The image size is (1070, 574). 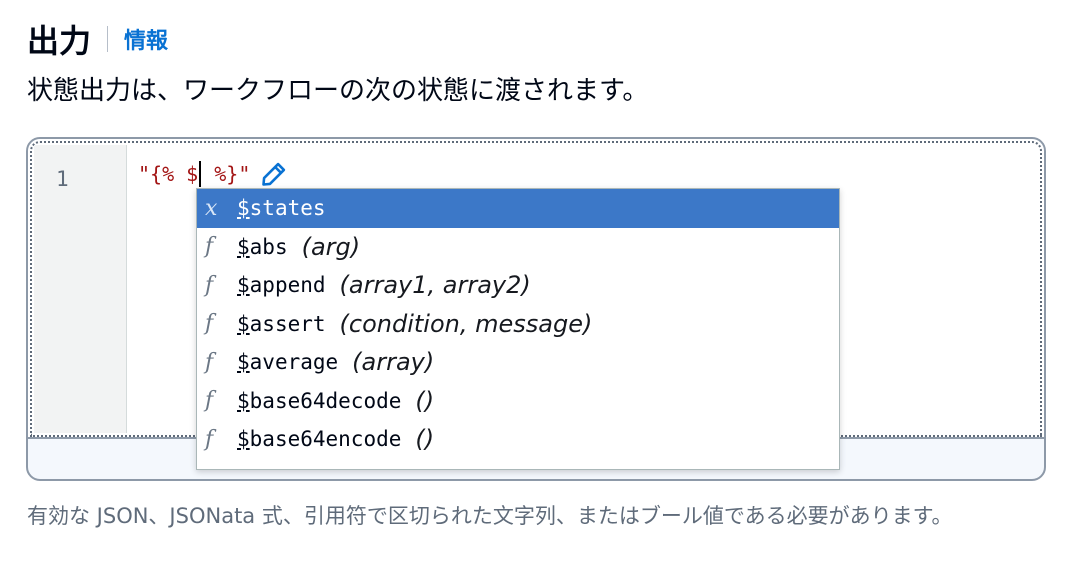 What do you see at coordinates (435, 285) in the screenshot?
I see `autocomplete-item-args: (array1, array2)` at bounding box center [435, 285].